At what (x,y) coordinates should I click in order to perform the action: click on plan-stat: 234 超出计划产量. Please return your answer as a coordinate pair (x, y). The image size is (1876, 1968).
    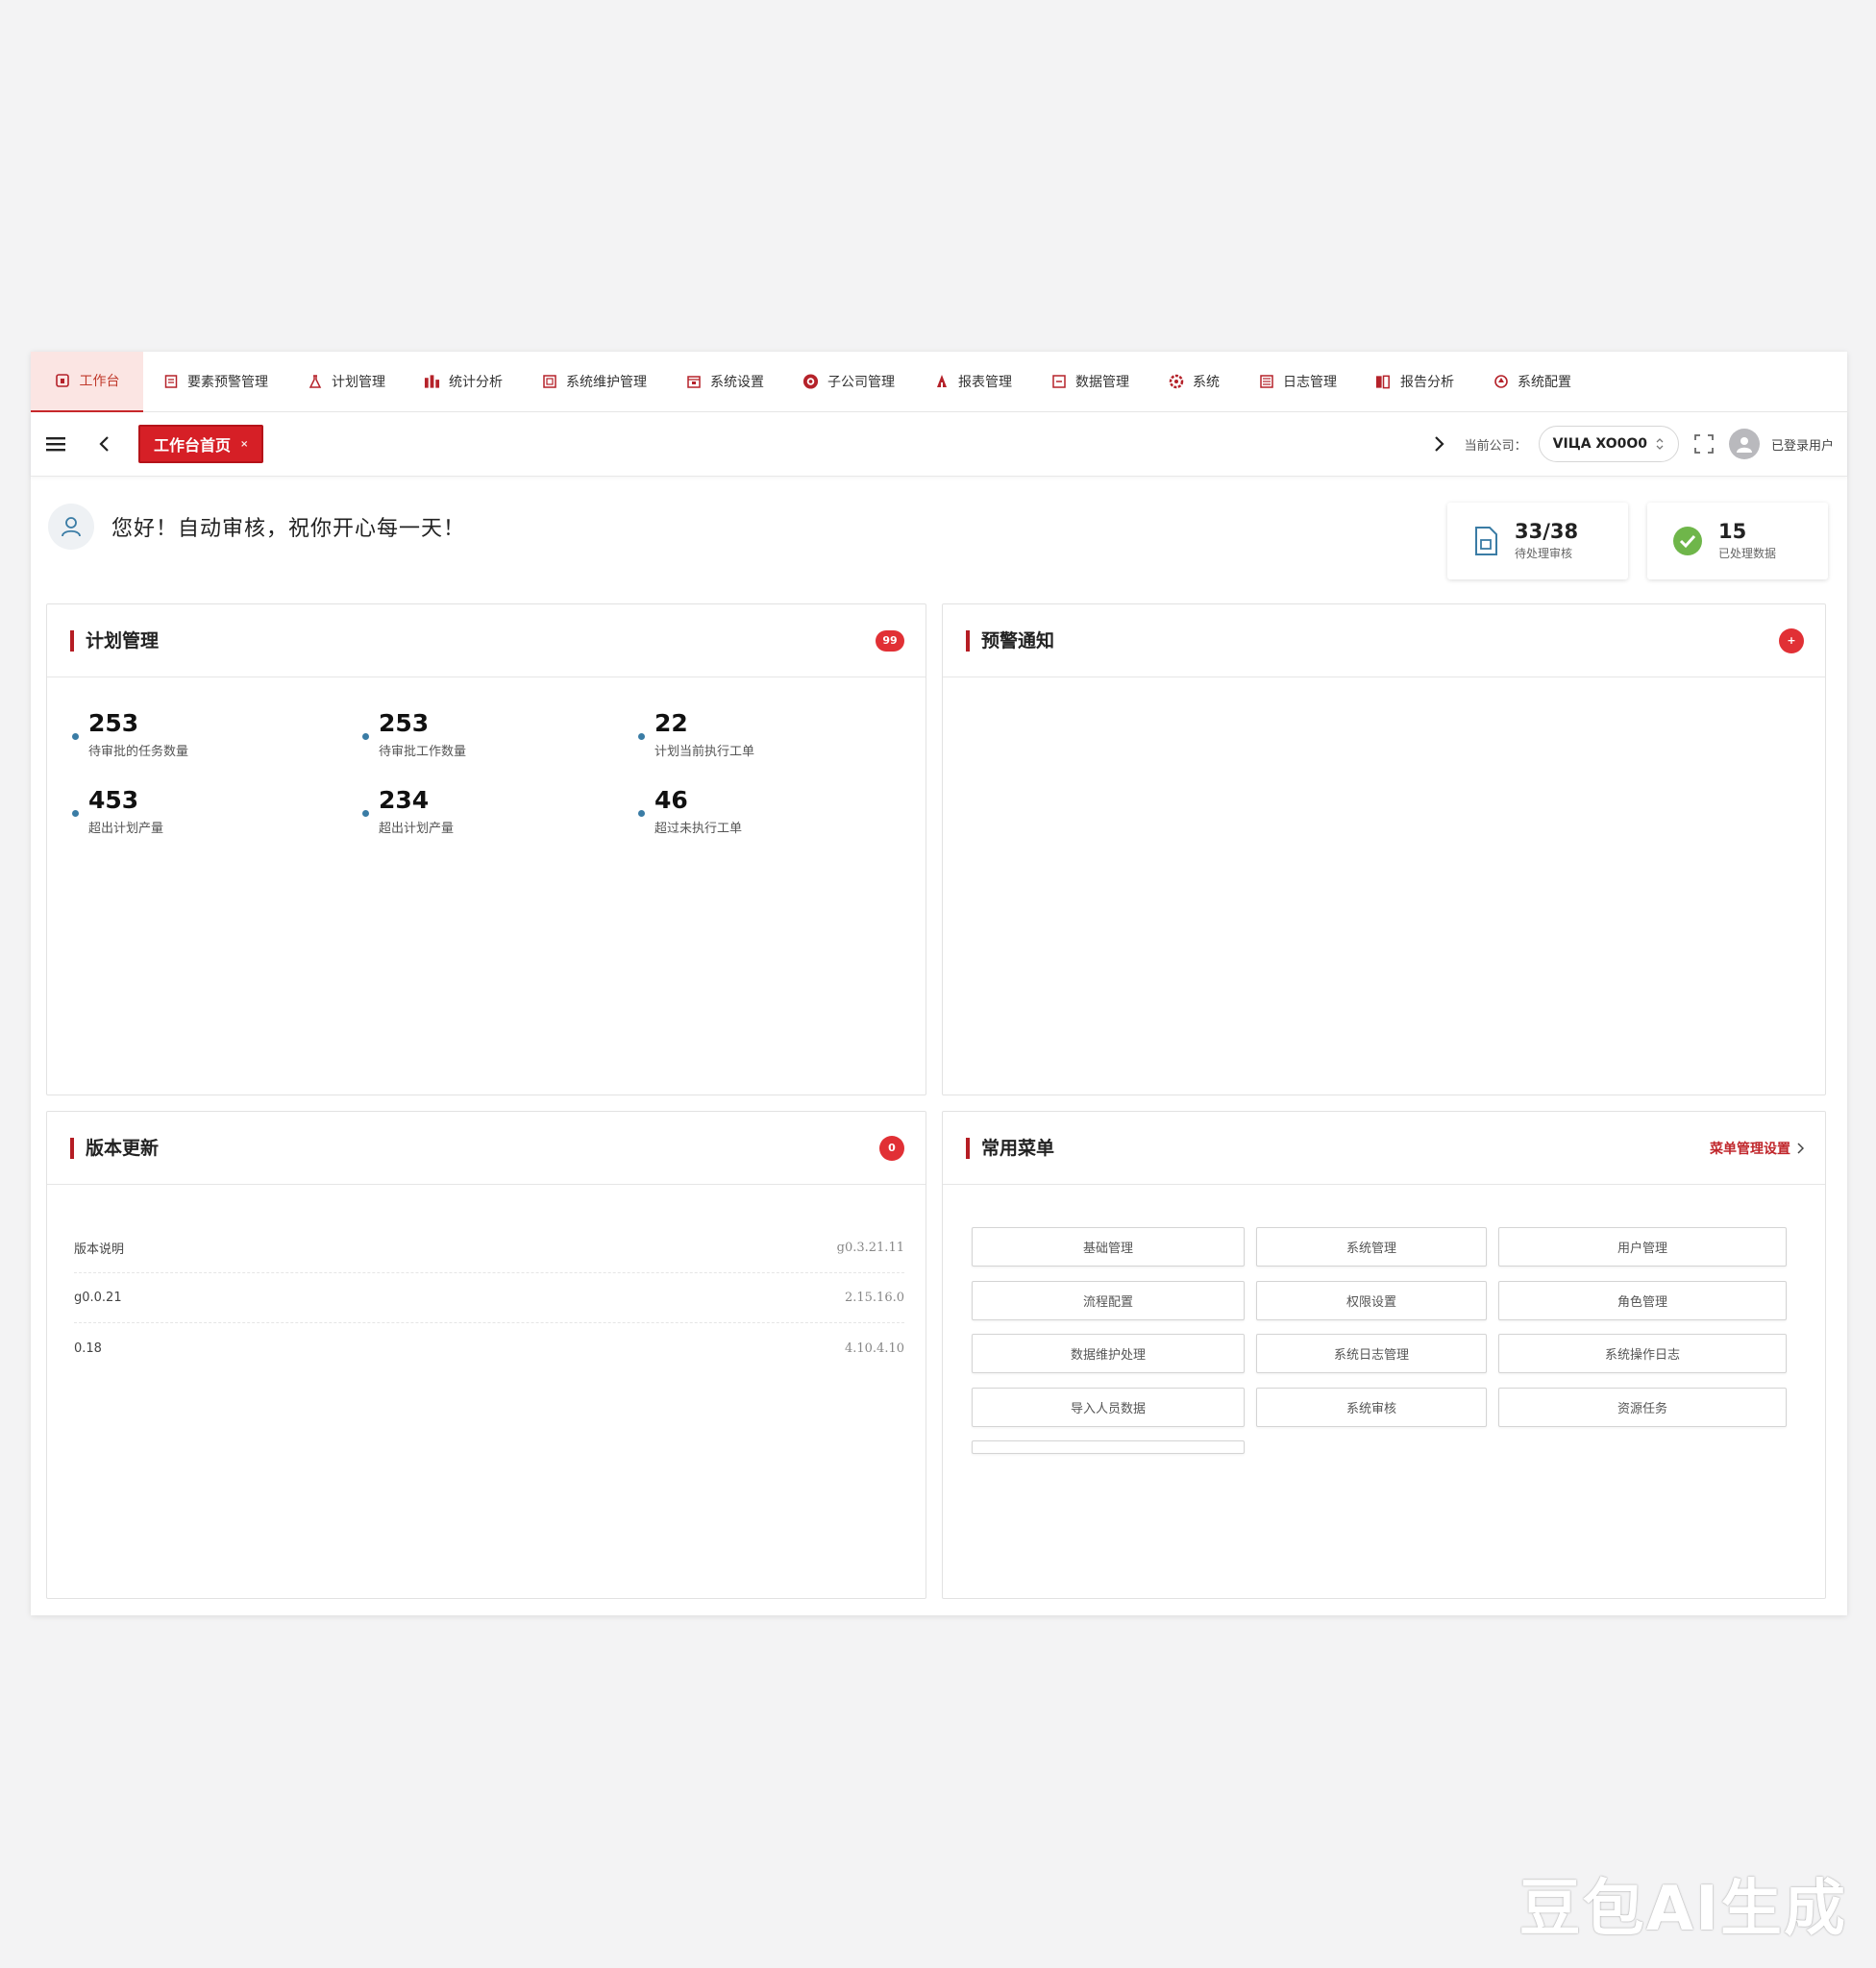
    Looking at the image, I should click on (408, 812).